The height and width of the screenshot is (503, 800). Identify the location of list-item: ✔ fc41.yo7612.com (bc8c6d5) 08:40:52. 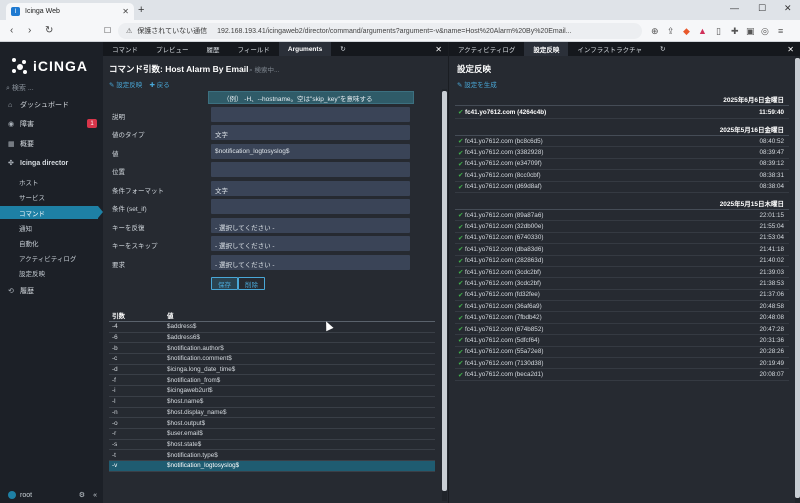
(622, 142).